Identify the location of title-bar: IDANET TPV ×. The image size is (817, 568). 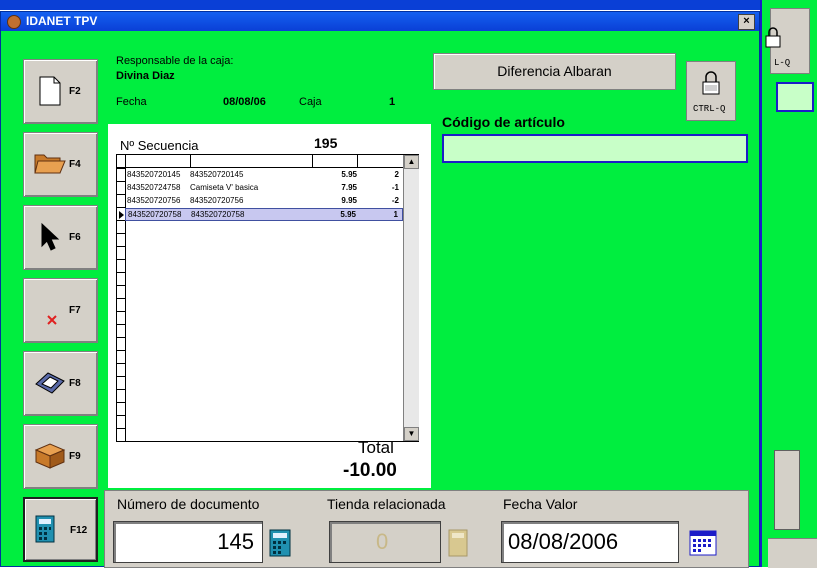
(380, 21).